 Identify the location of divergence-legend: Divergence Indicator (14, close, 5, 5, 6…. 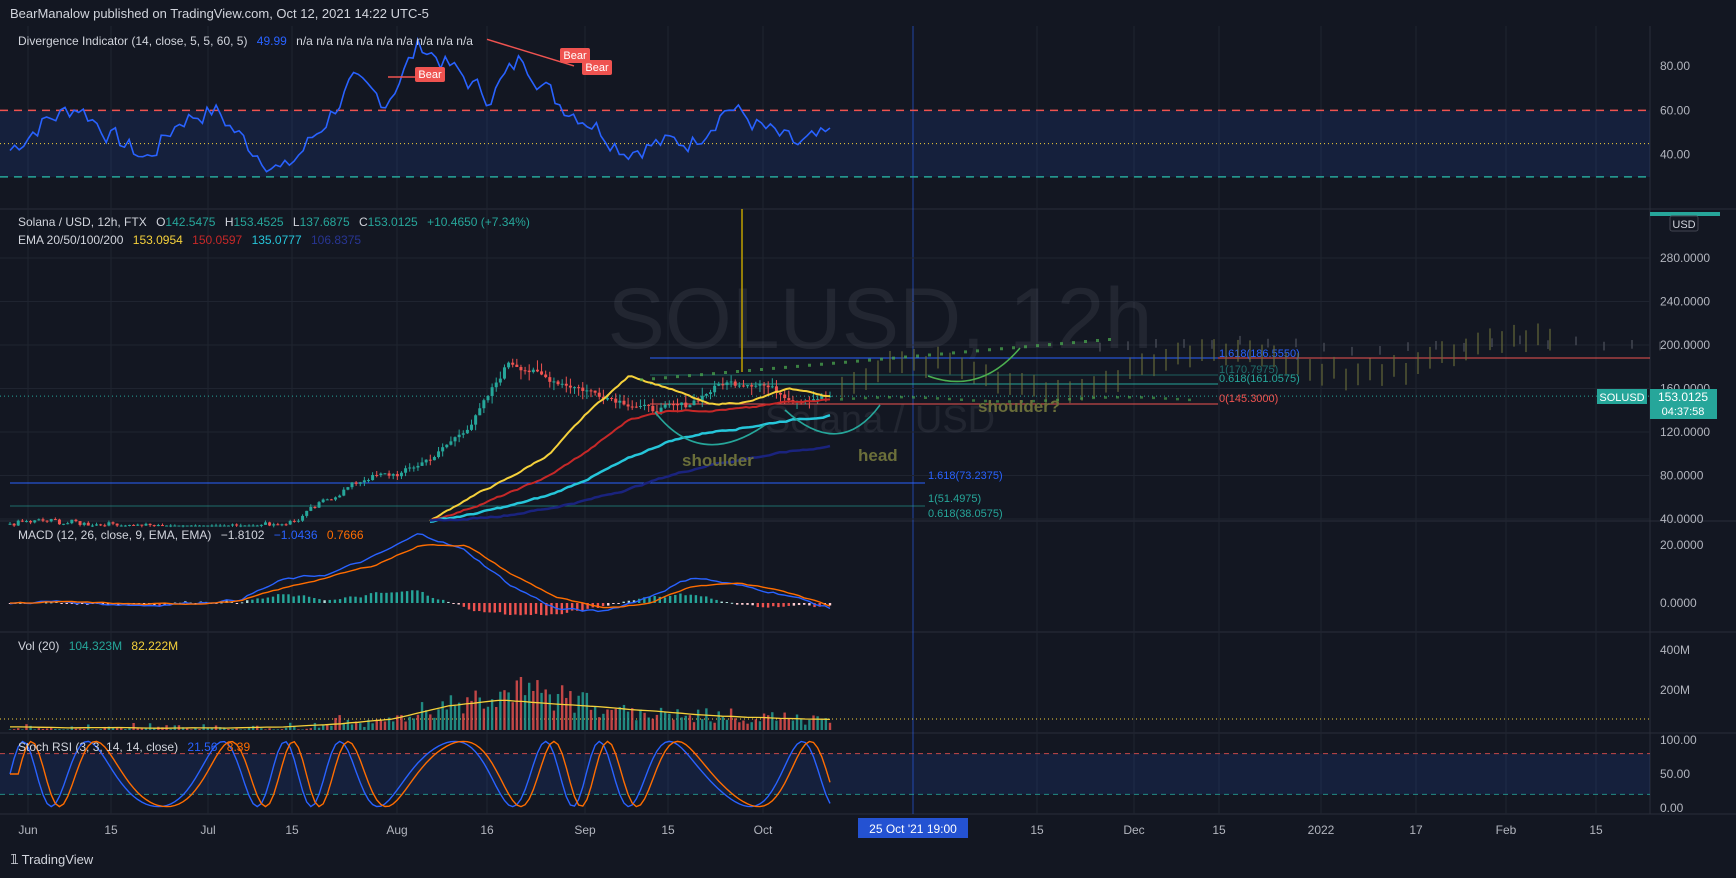
(248, 41).